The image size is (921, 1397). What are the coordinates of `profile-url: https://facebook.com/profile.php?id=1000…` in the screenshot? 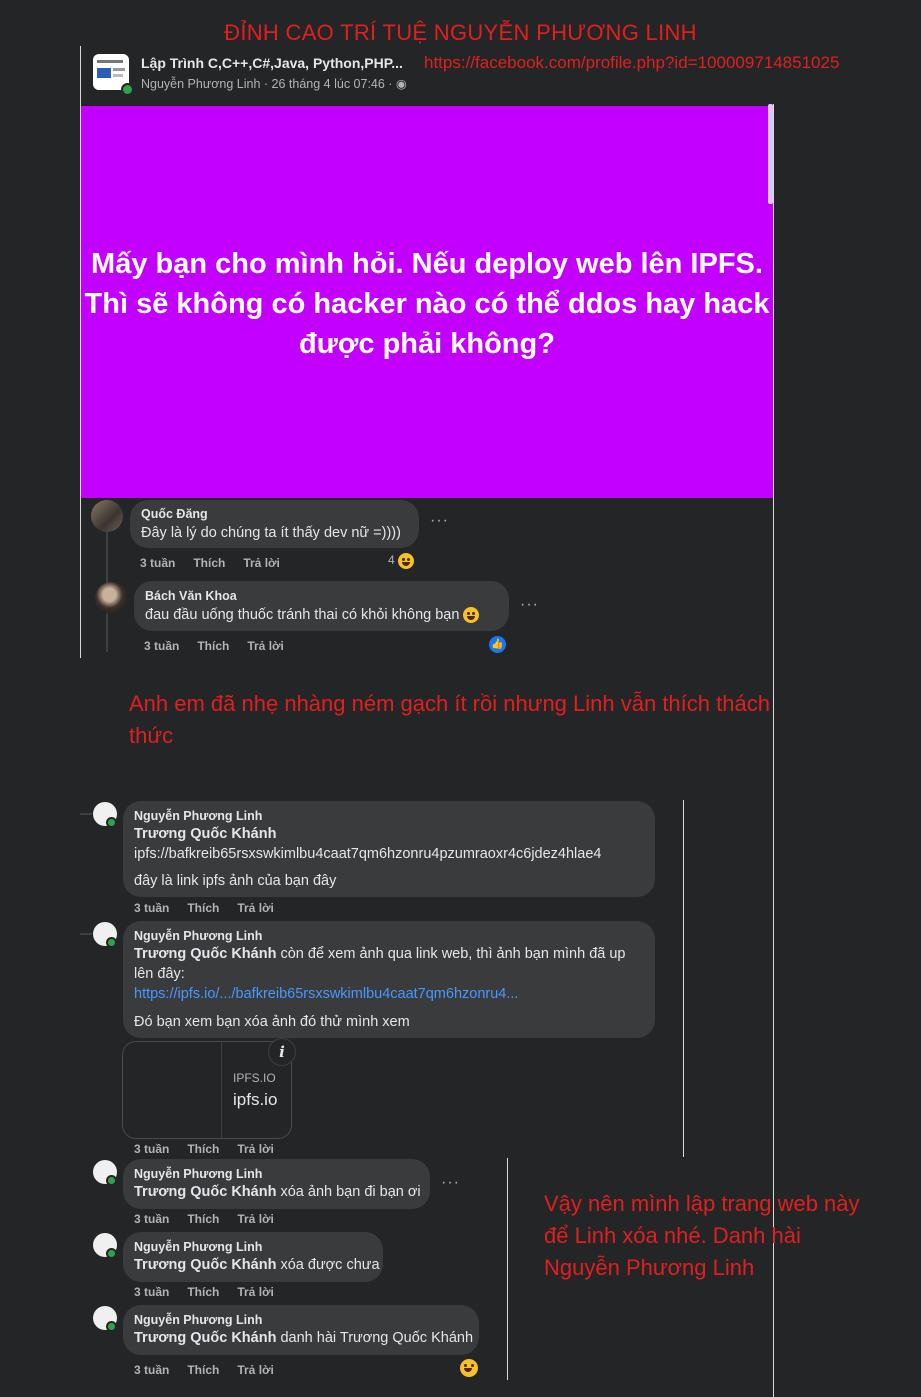 It's located at (632, 62).